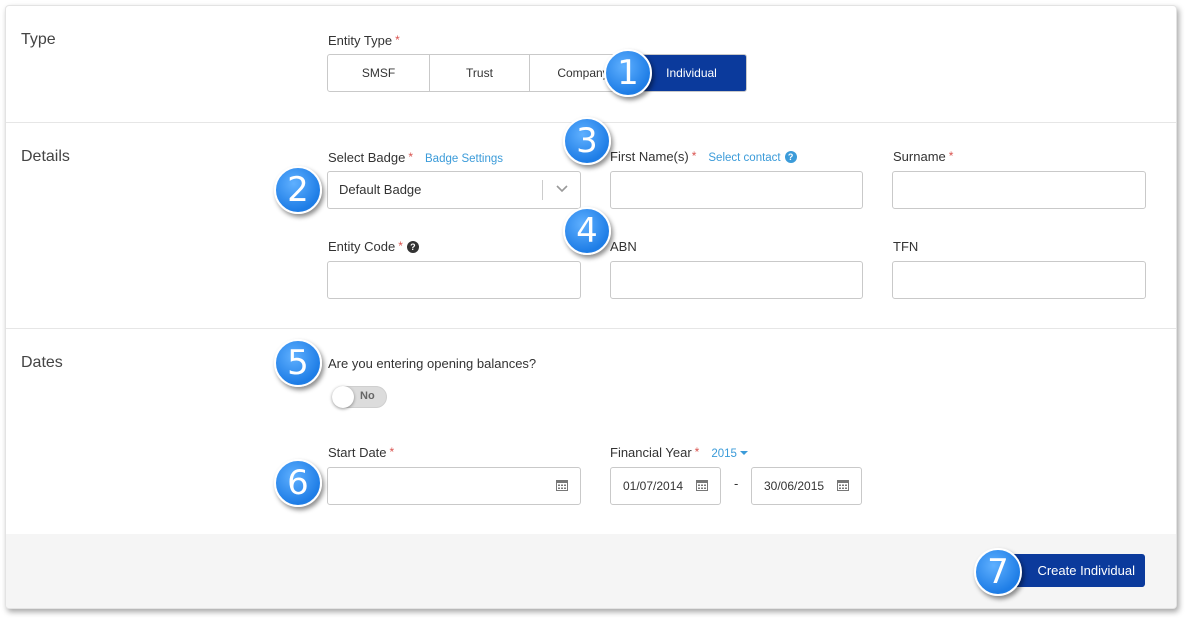 The width and height of the screenshot is (1185, 618). Describe the element at coordinates (691, 73) in the screenshot. I see `entity-type-individual: Individual` at that location.